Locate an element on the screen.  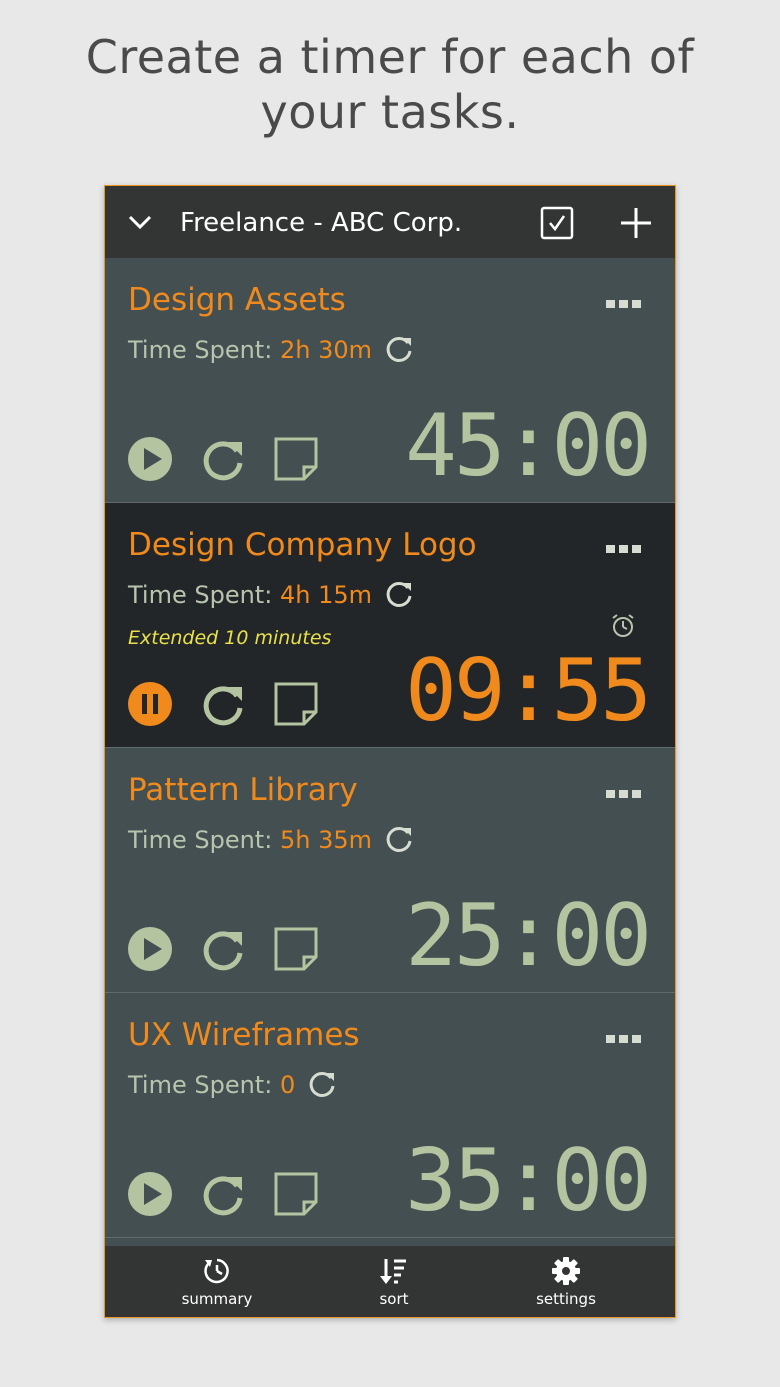
timer-display: 25:00 is located at coordinates (528, 936).